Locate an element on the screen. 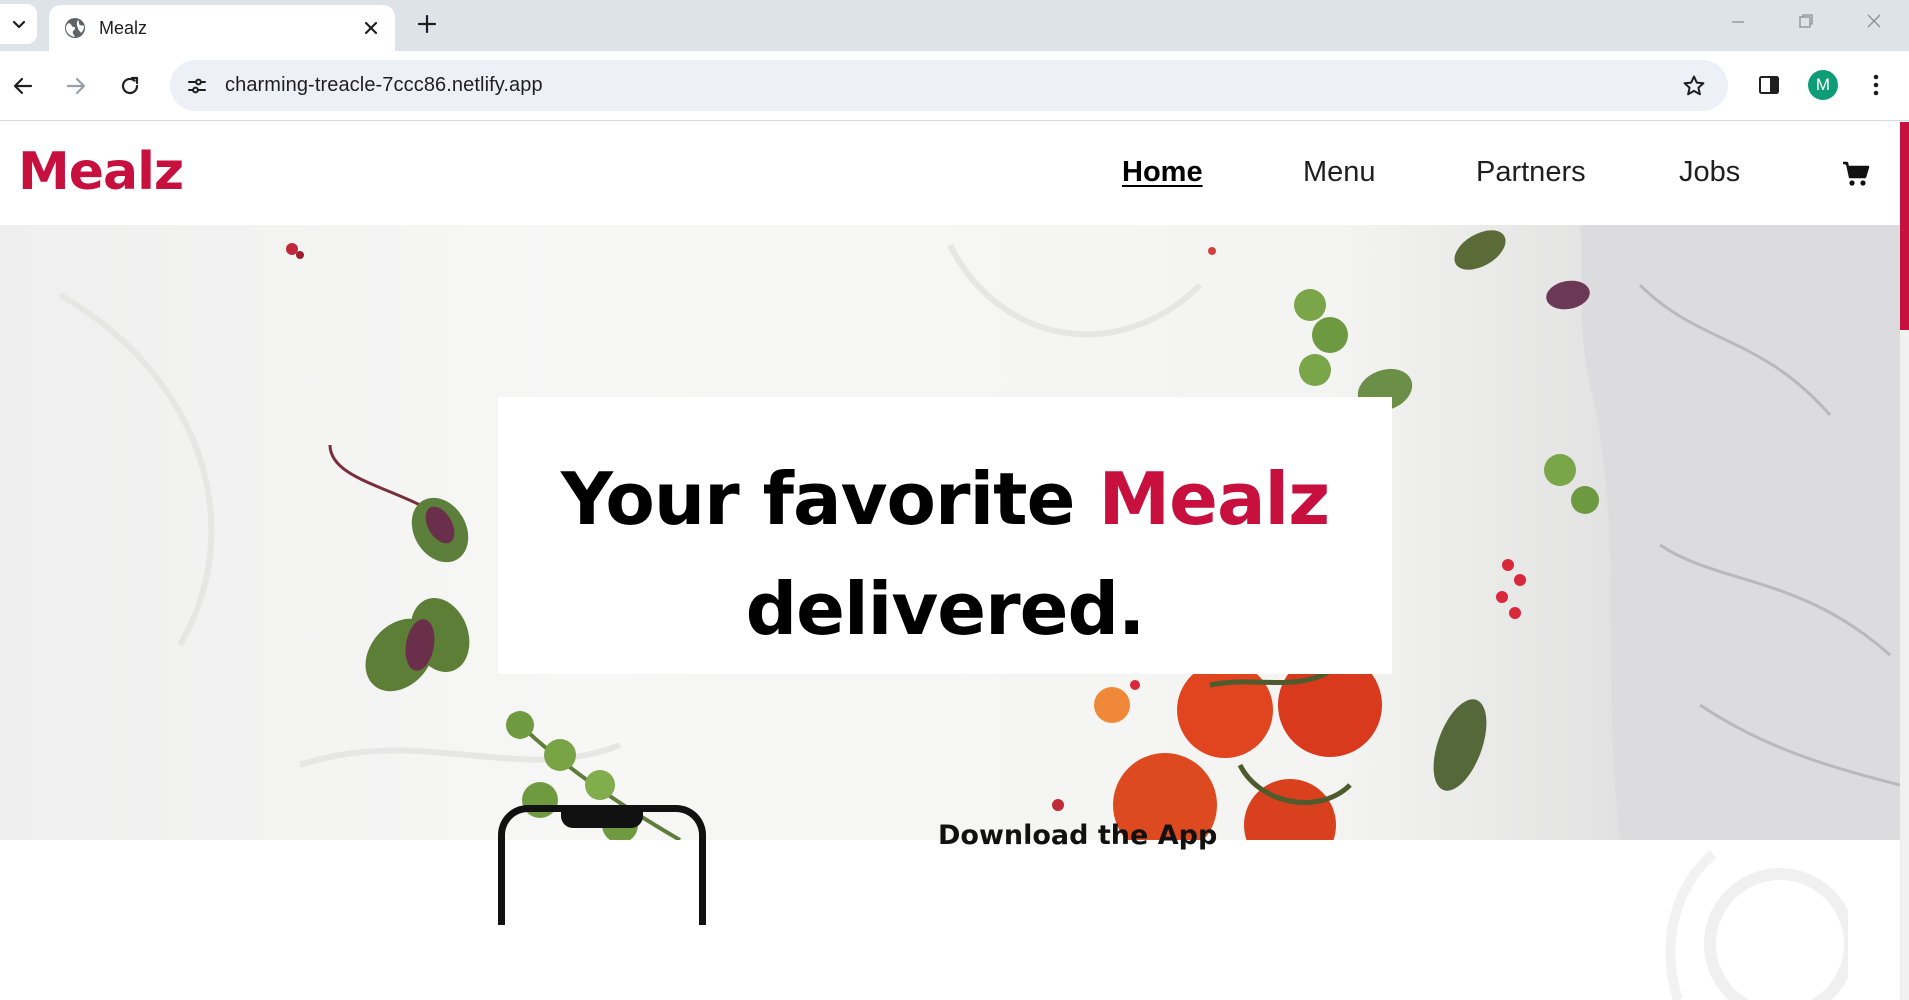 Image resolution: width=1909 pixels, height=1000 pixels. tune-icon is located at coordinates (197, 86).